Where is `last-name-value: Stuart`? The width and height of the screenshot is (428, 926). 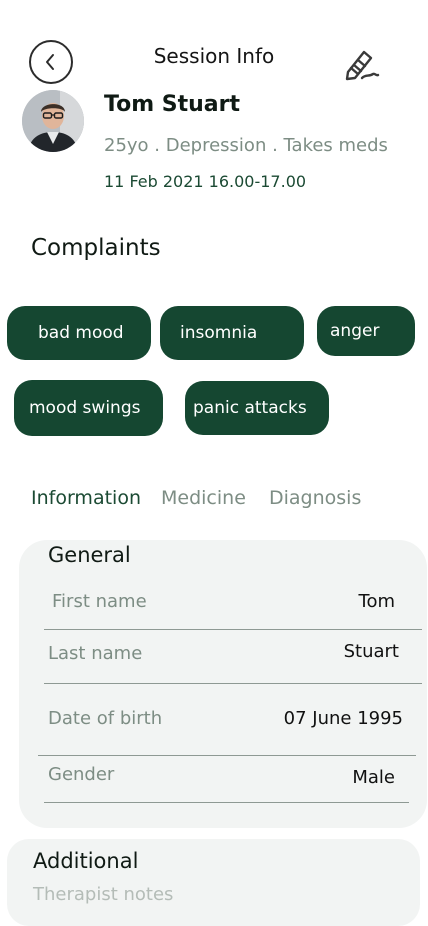 last-name-value: Stuart is located at coordinates (371, 651).